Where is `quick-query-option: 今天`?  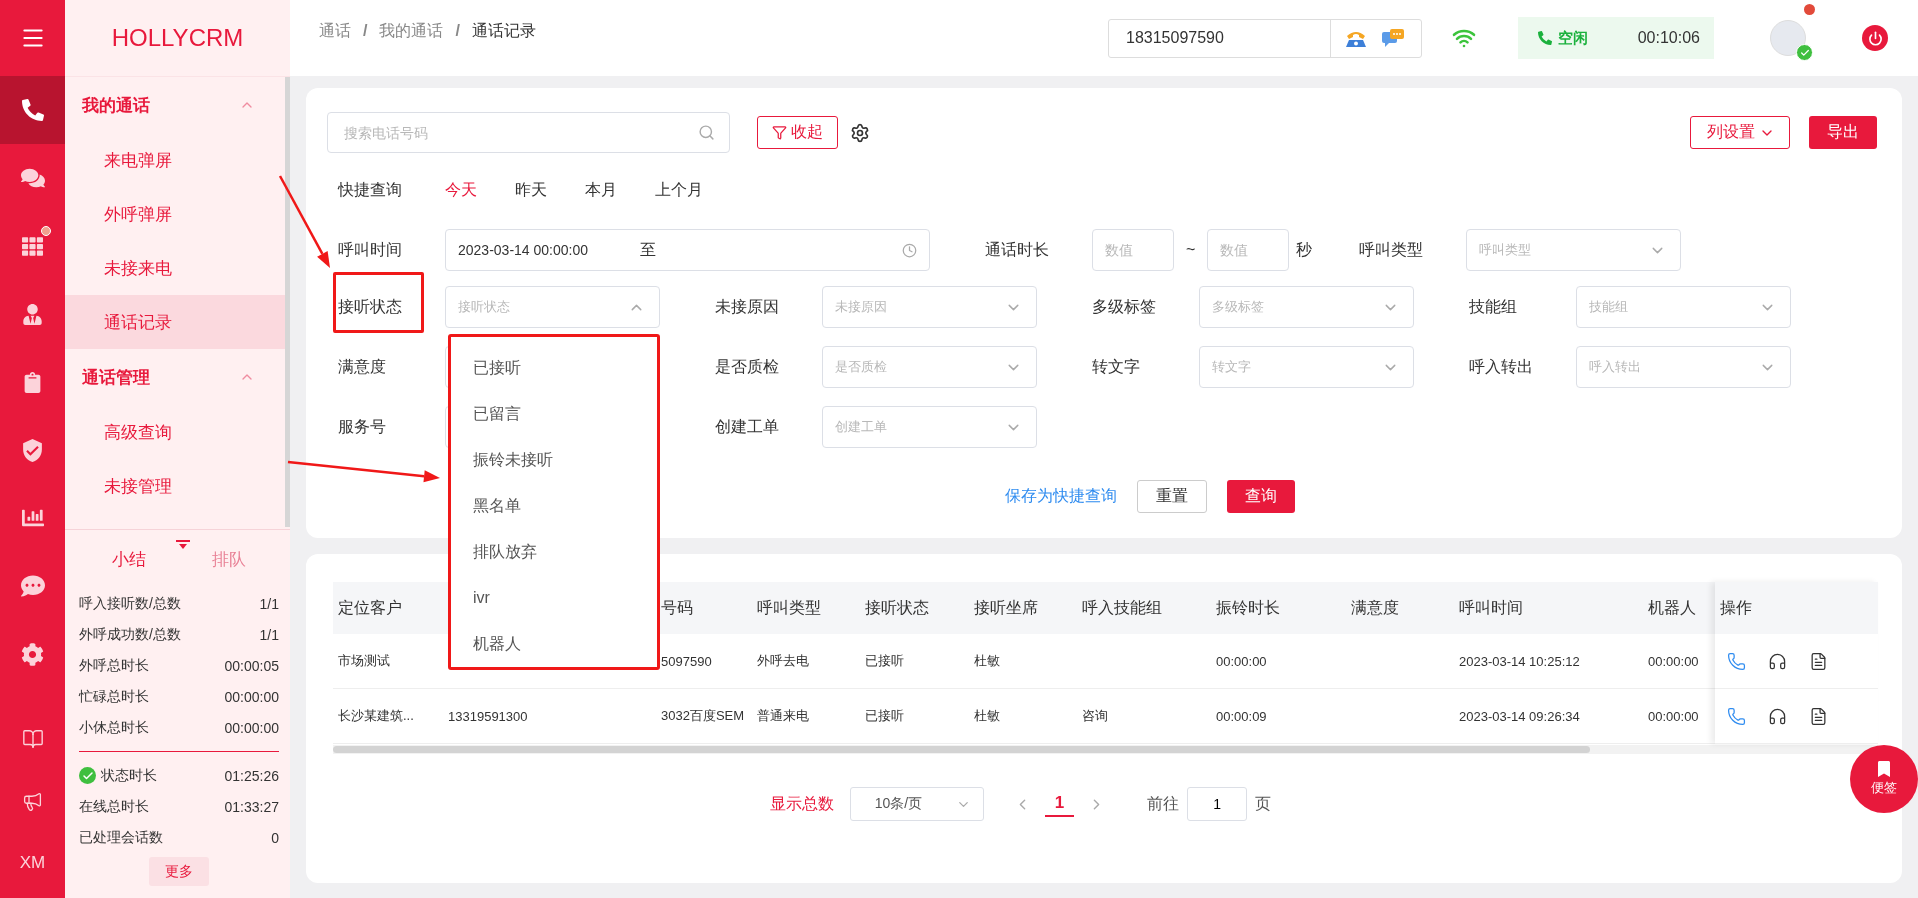
quick-query-option: 今天 is located at coordinates (461, 190).